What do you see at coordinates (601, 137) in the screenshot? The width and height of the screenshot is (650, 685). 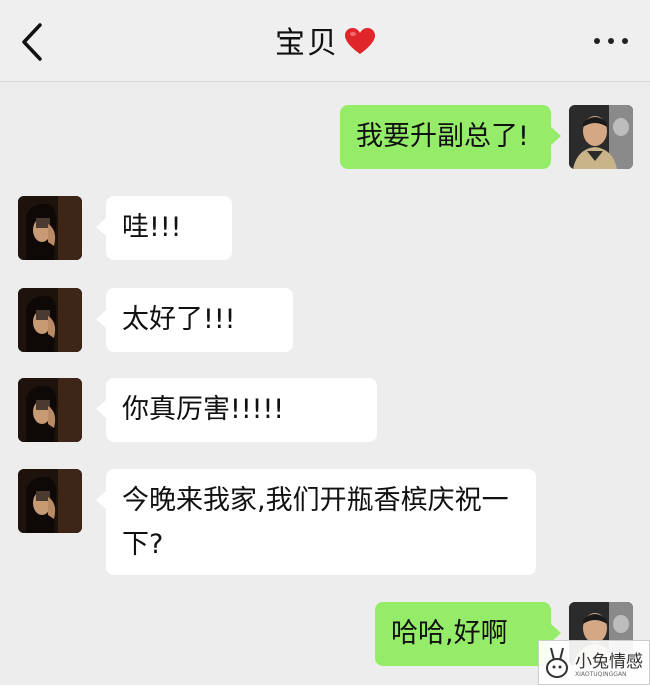 I see `my-avatar` at bounding box center [601, 137].